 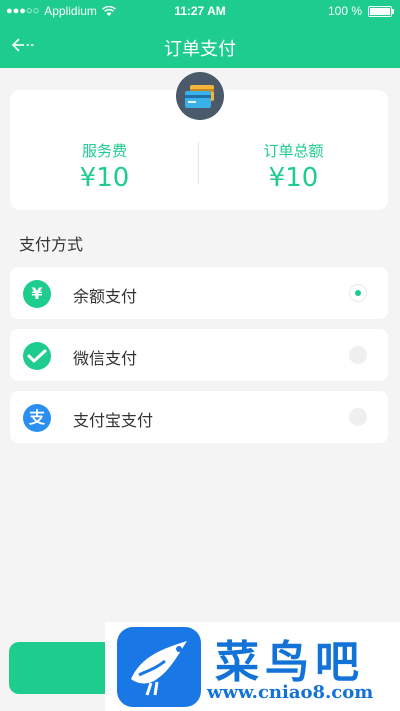 I want to click on battery-percent: 100 %, so click(x=344, y=11).